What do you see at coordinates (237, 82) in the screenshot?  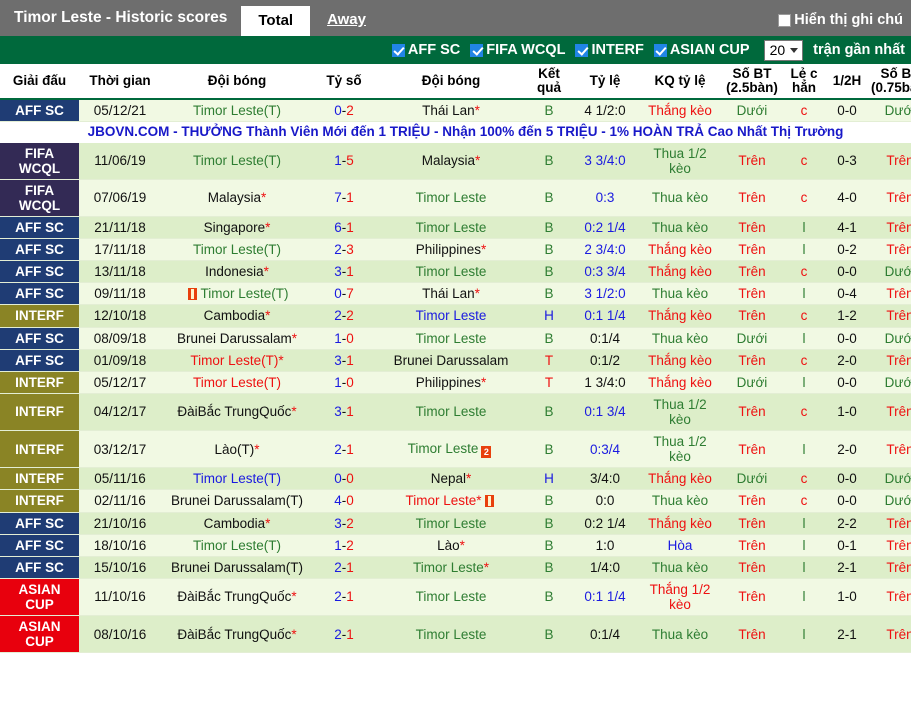 I see `col-home-team: Đội bóng` at bounding box center [237, 82].